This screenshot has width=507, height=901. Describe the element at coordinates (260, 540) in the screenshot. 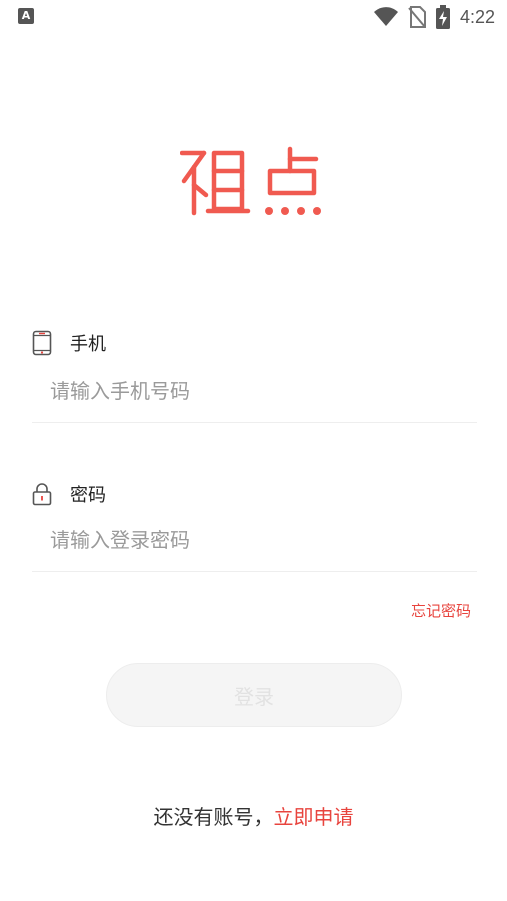

I see `password-input` at that location.